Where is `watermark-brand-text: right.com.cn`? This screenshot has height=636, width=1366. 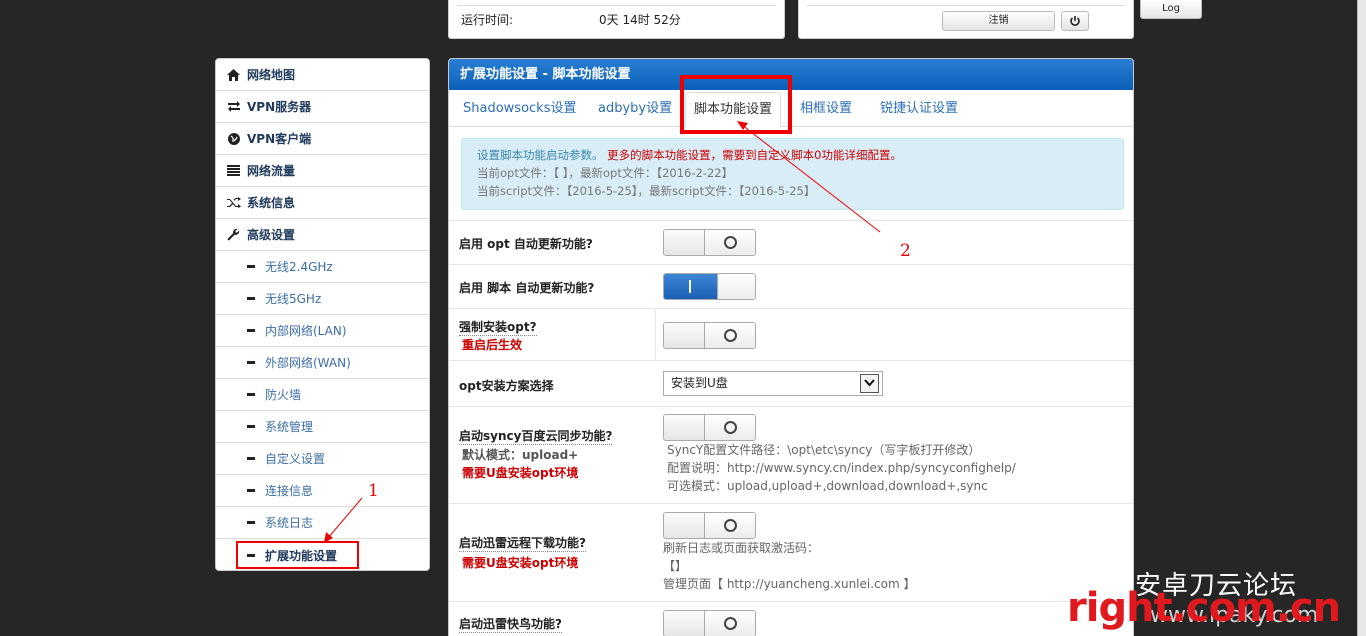 watermark-brand-text: right.com.cn is located at coordinates (1204, 608).